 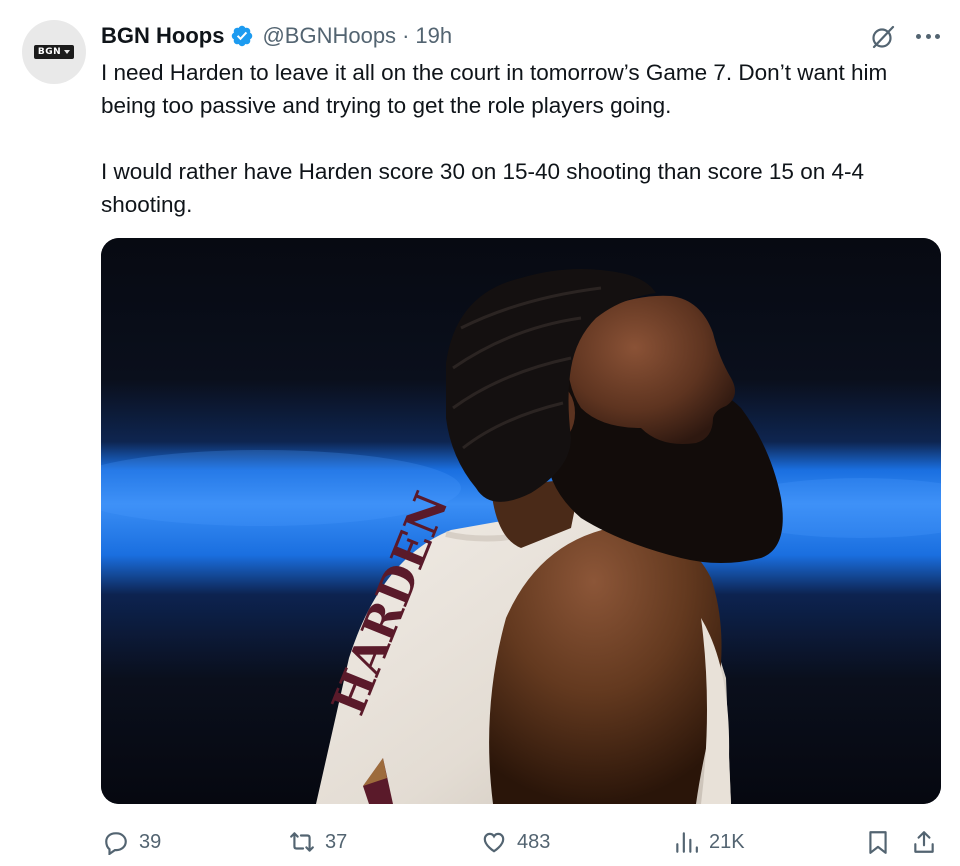 I want to click on avatar: BGN, so click(x=54, y=52).